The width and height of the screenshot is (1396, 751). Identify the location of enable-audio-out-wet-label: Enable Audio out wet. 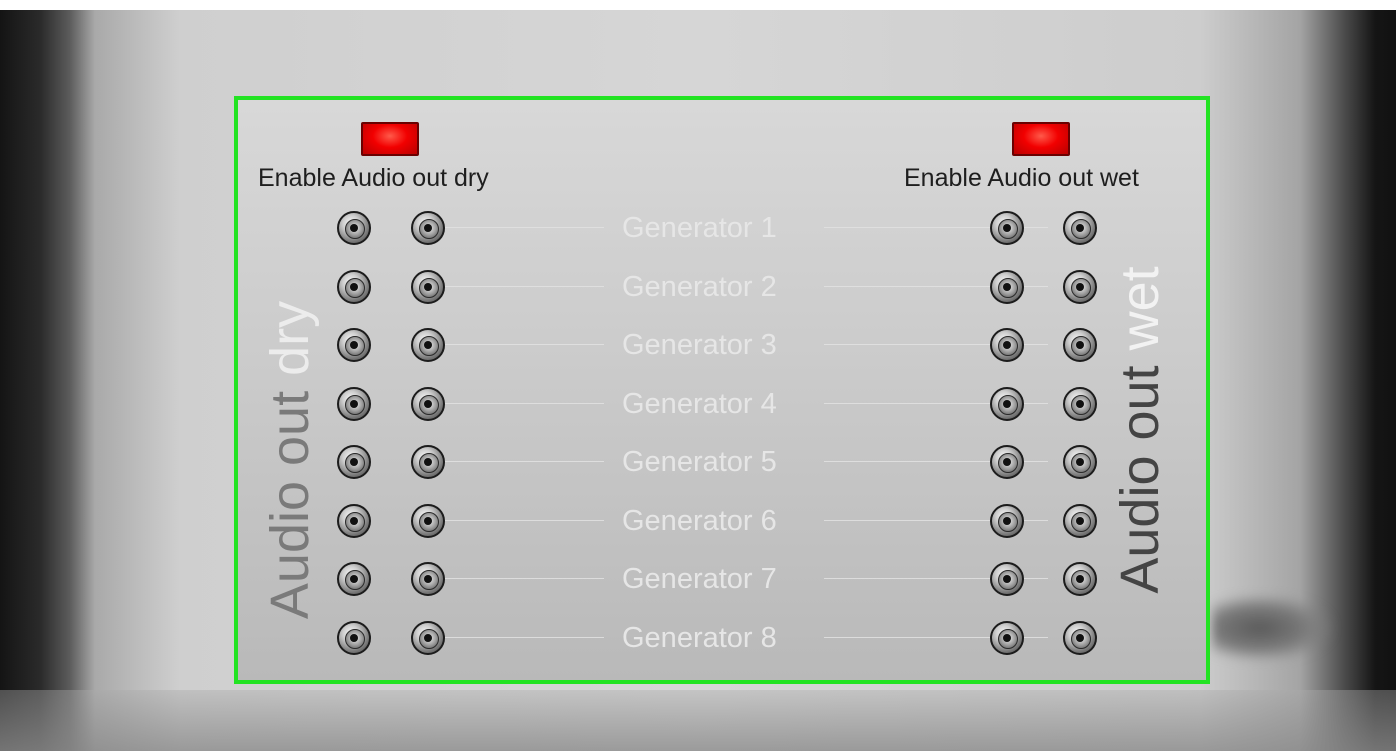
(1021, 178).